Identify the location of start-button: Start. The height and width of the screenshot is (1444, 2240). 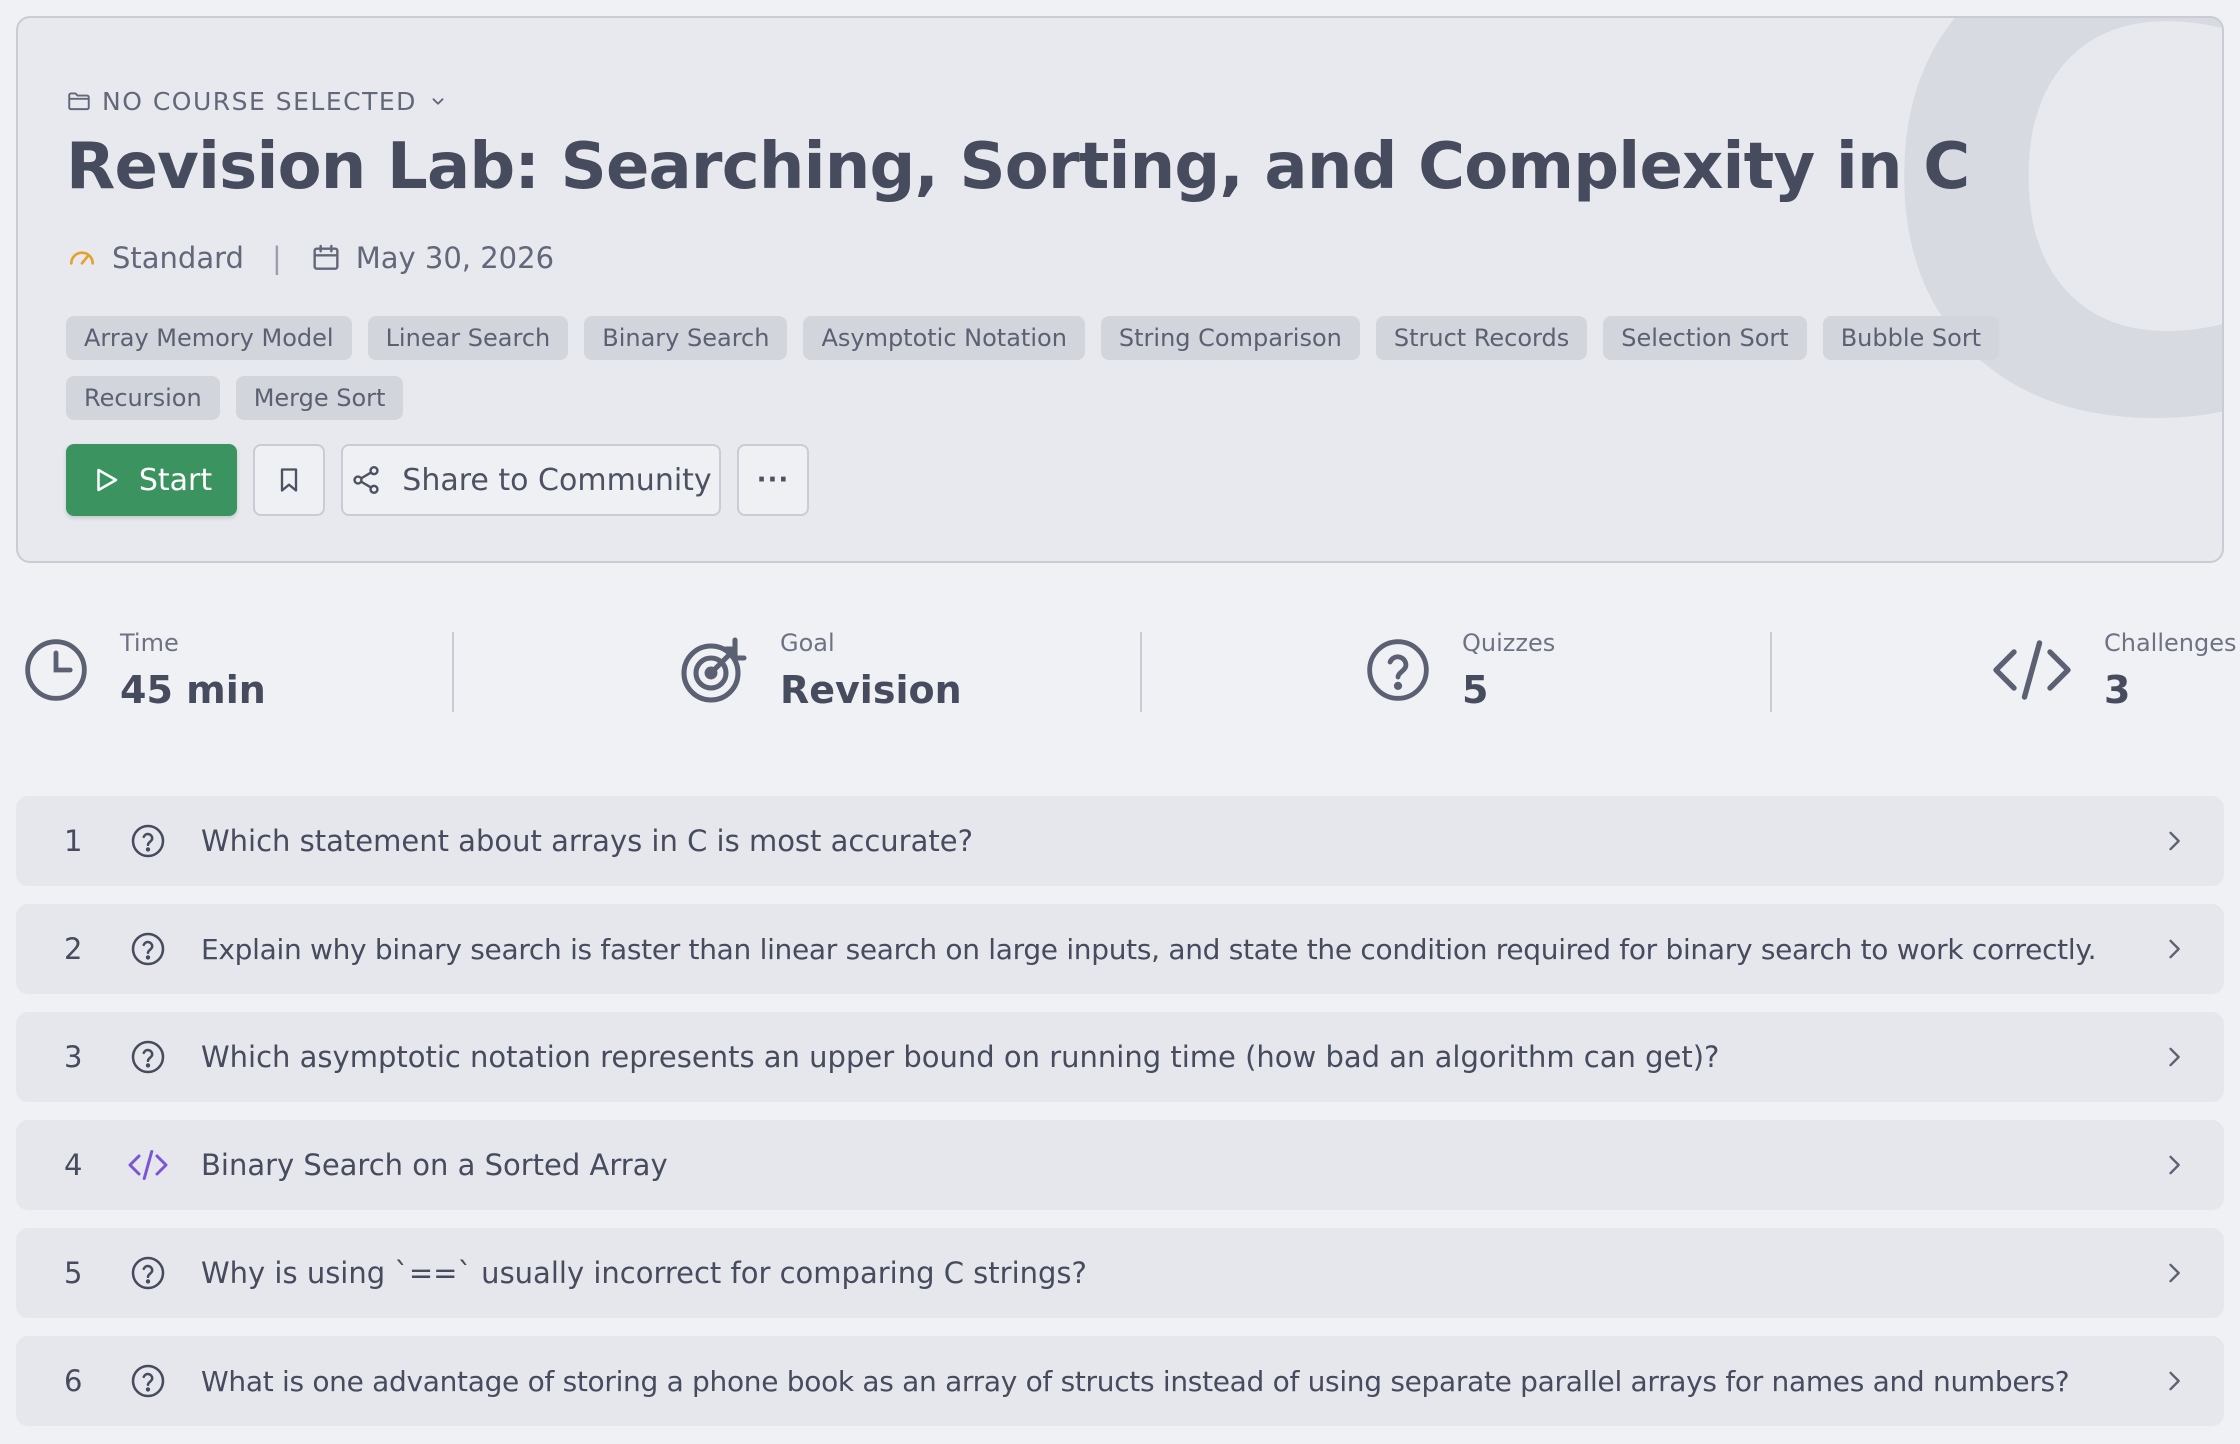
(151, 480).